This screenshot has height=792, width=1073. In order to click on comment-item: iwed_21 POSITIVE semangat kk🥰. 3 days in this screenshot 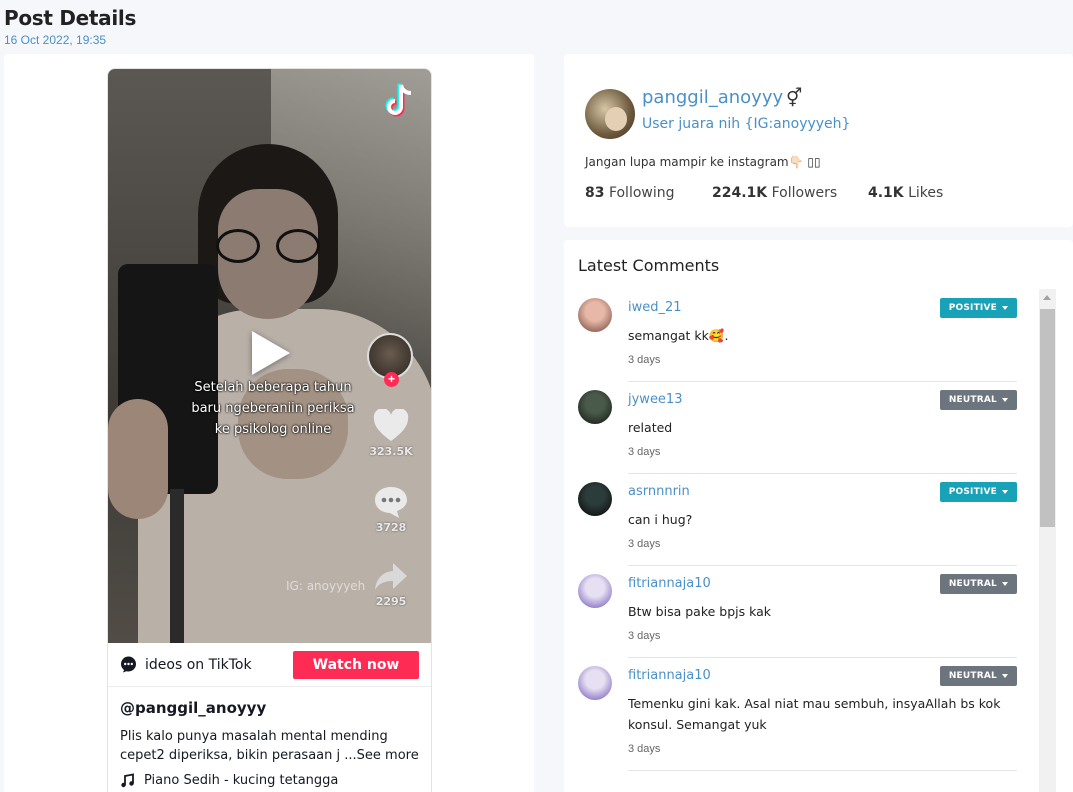, I will do `click(797, 336)`.